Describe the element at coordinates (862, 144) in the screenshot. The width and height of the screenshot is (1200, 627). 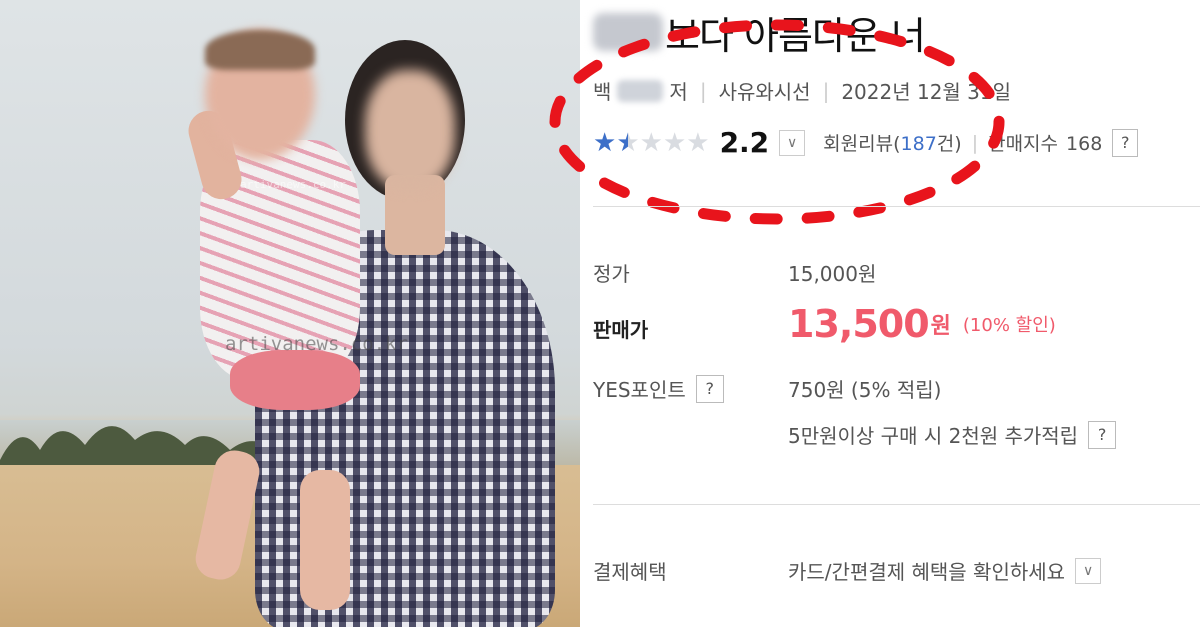
I see `review-label: 회원리뷰(` at that location.